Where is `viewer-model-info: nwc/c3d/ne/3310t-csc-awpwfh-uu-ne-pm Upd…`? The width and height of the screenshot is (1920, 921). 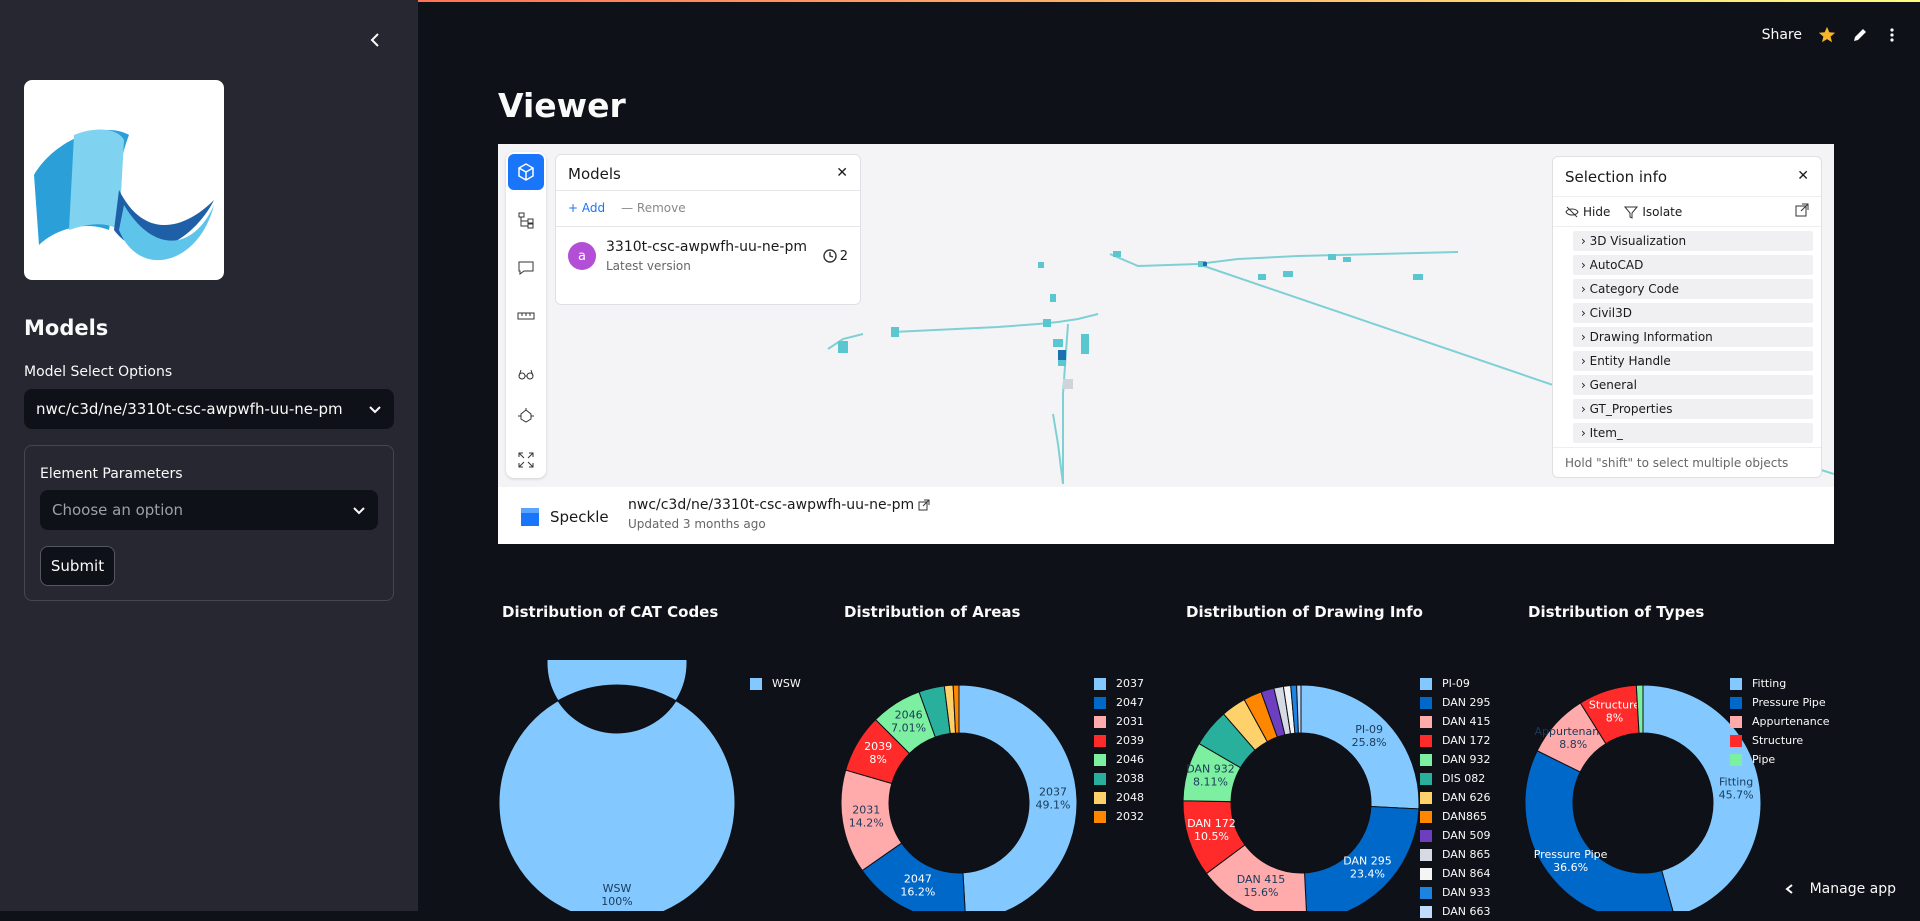 viewer-model-info: nwc/c3d/ne/3310t-csc-awpwfh-uu-ne-pm Upd… is located at coordinates (779, 514).